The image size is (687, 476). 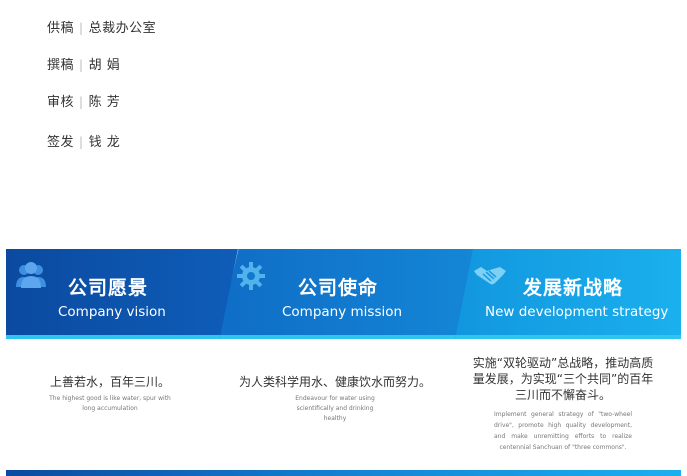 I want to click on credit-label: 供稿, so click(x=61, y=28).